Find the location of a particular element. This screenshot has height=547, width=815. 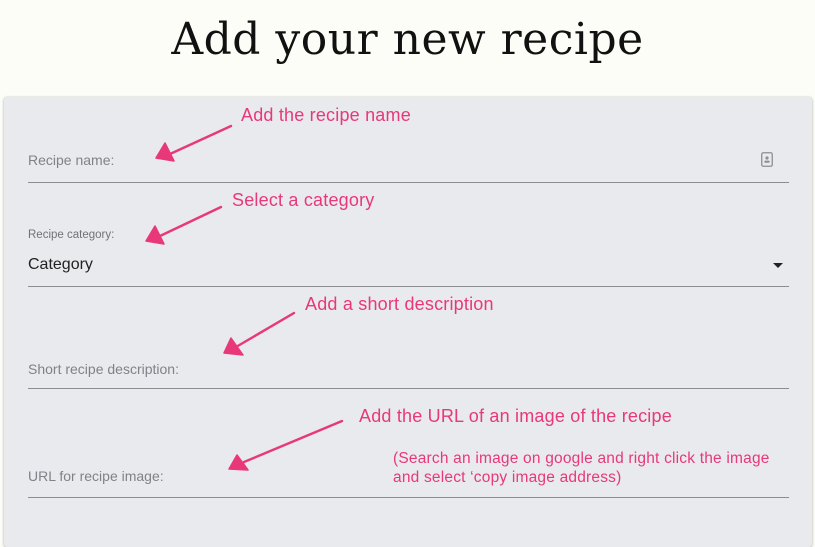

recipe-description-field: Short recipe description: is located at coordinates (408, 363).